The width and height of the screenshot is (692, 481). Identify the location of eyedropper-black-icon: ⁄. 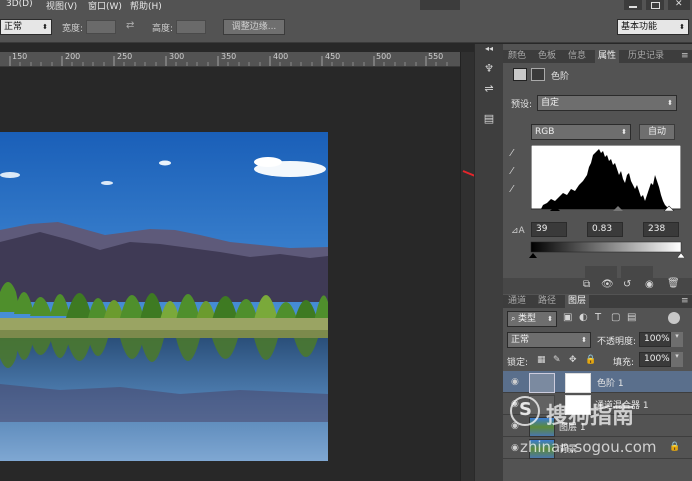
(512, 153).